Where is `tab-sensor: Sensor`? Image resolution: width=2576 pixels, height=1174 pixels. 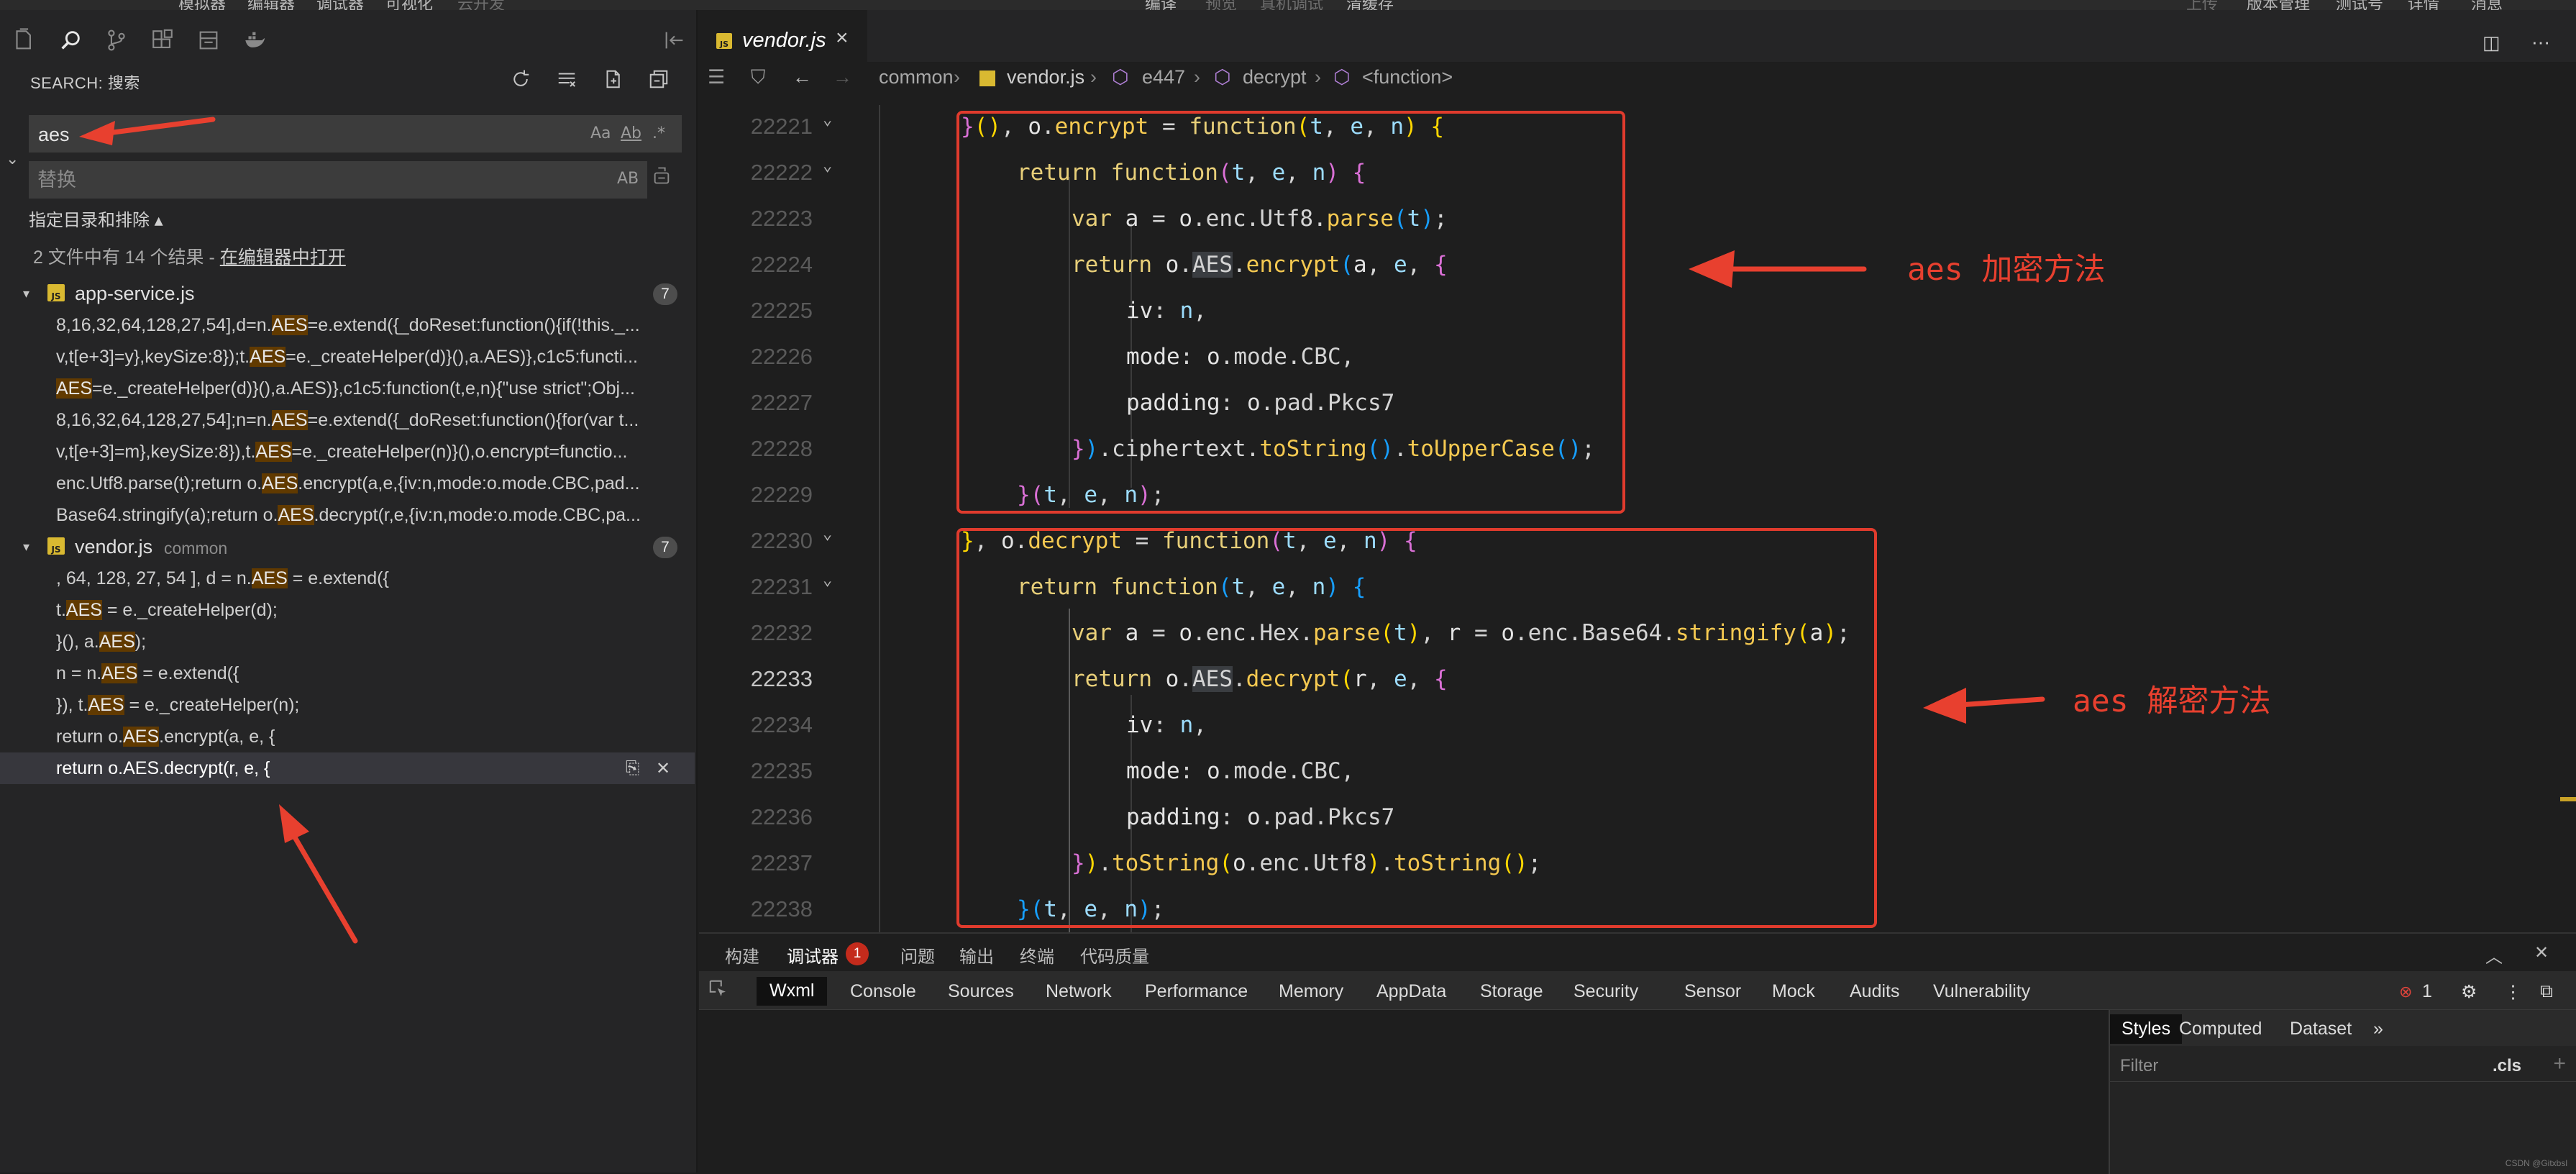 tab-sensor: Sensor is located at coordinates (1712, 991).